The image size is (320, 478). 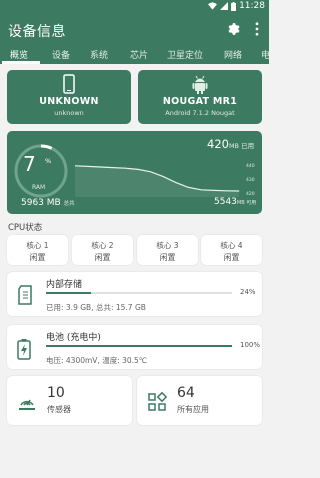 What do you see at coordinates (200, 101) in the screenshot?
I see `android-codename: NOUGAT MR1` at bounding box center [200, 101].